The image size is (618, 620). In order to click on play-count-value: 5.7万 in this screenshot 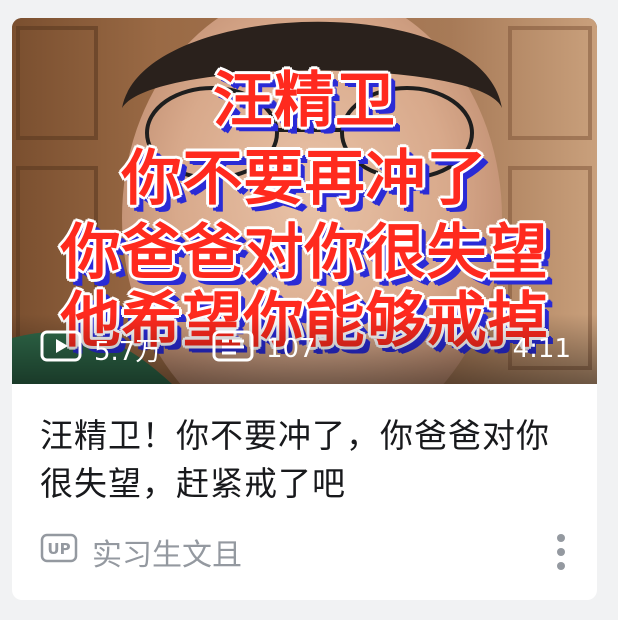, I will do `click(128, 351)`.